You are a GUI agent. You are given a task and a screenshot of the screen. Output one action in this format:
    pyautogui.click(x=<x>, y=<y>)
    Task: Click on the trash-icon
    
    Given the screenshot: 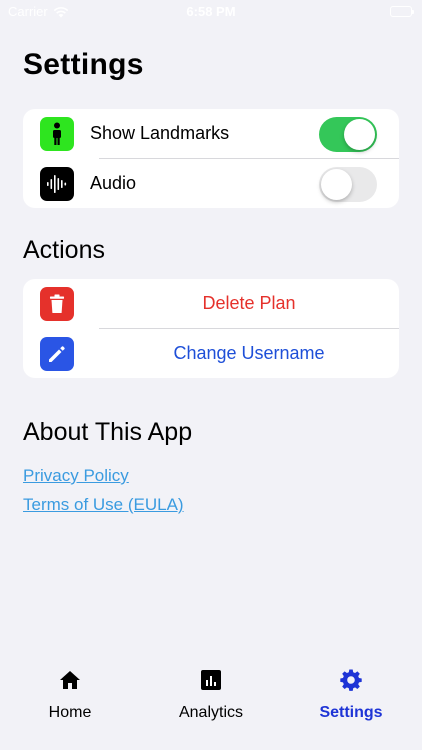 What is the action you would take?
    pyautogui.click(x=57, y=304)
    